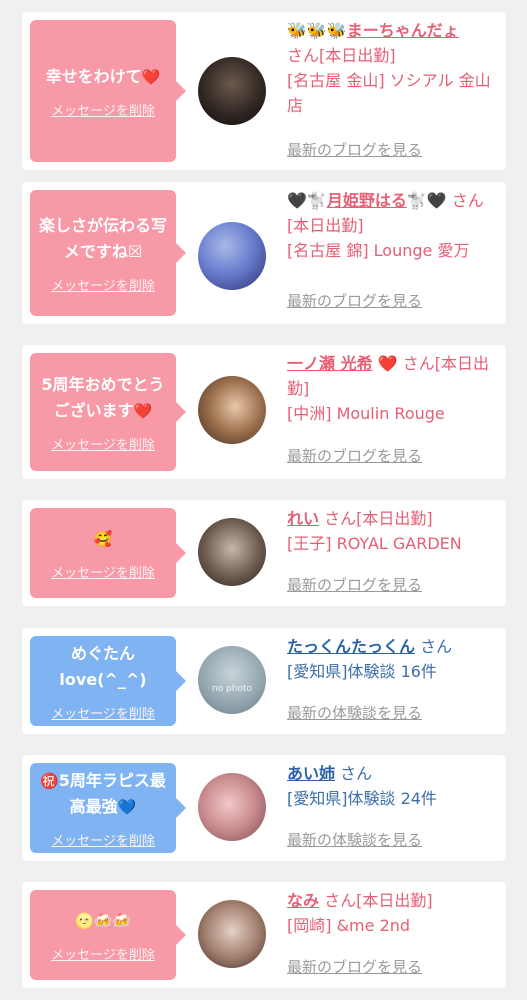  What do you see at coordinates (108, 553) in the screenshot?
I see `message-bubble: 🥰 メッセージを削除` at bounding box center [108, 553].